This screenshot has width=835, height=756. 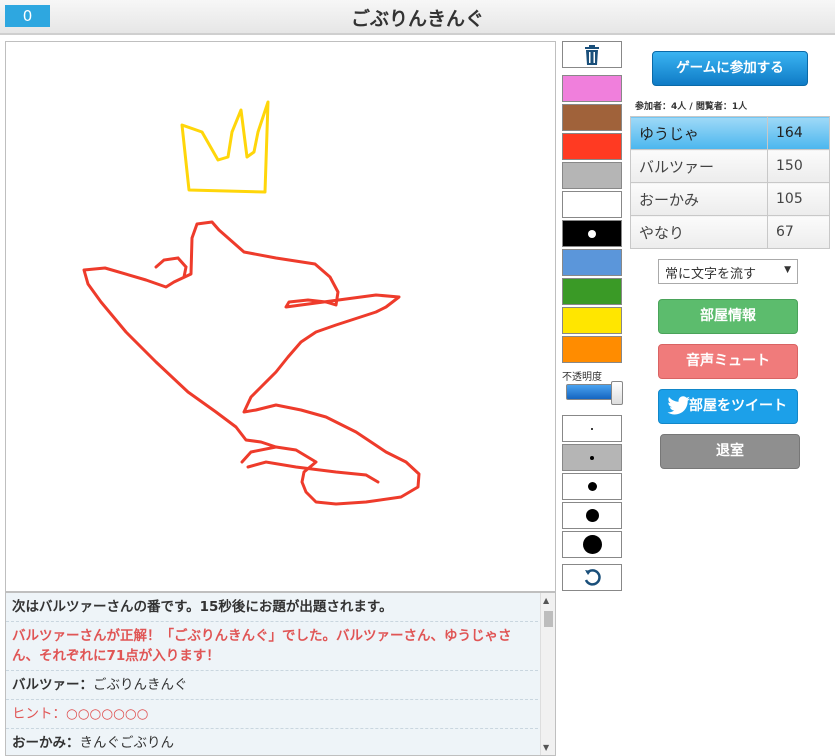 I want to click on text-flow-select: 常に文字を流す ▼, so click(x=728, y=271).